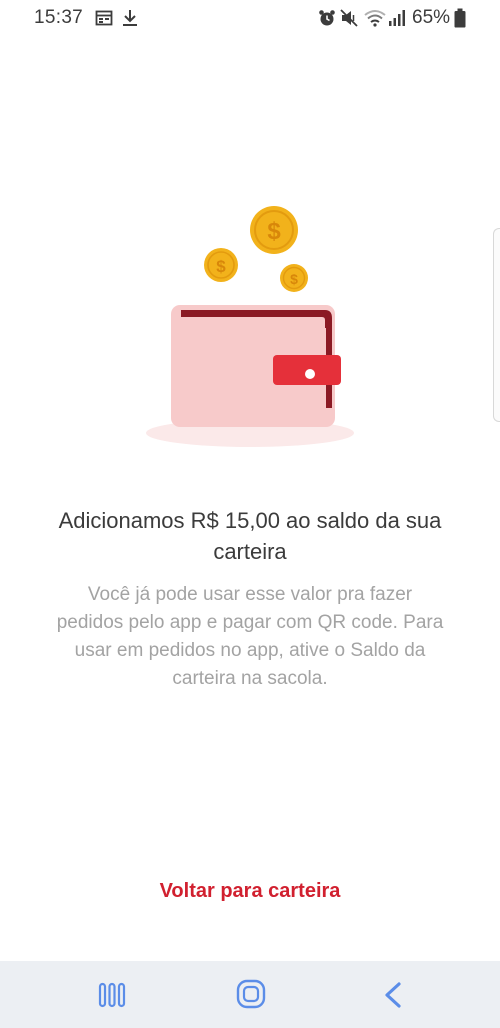  Describe the element at coordinates (250, 891) in the screenshot. I see `back-to-wallet-link: Voltar para carteira` at that location.